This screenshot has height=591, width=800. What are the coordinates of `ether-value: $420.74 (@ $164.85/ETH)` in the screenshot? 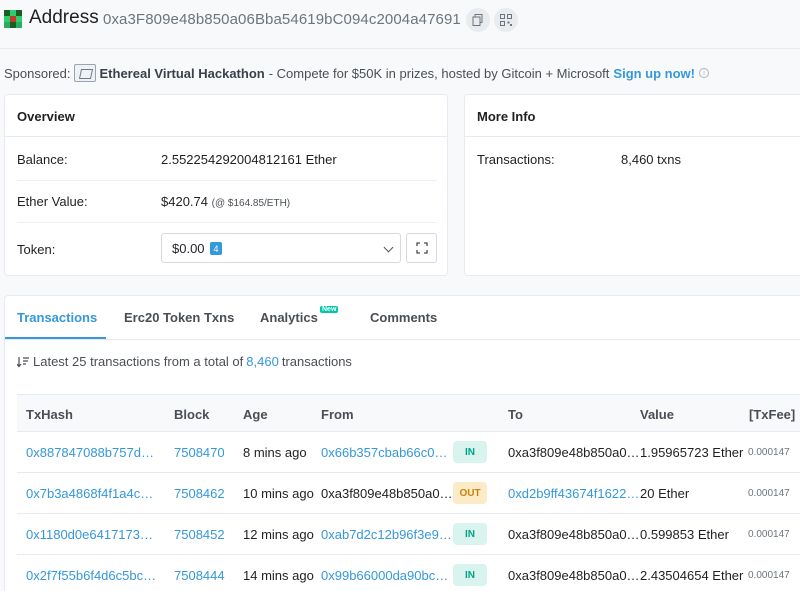 It's located at (225, 201).